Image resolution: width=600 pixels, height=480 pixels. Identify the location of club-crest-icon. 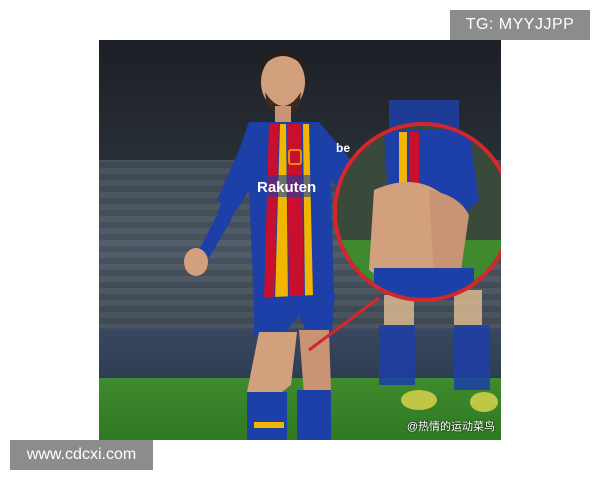
(295, 157).